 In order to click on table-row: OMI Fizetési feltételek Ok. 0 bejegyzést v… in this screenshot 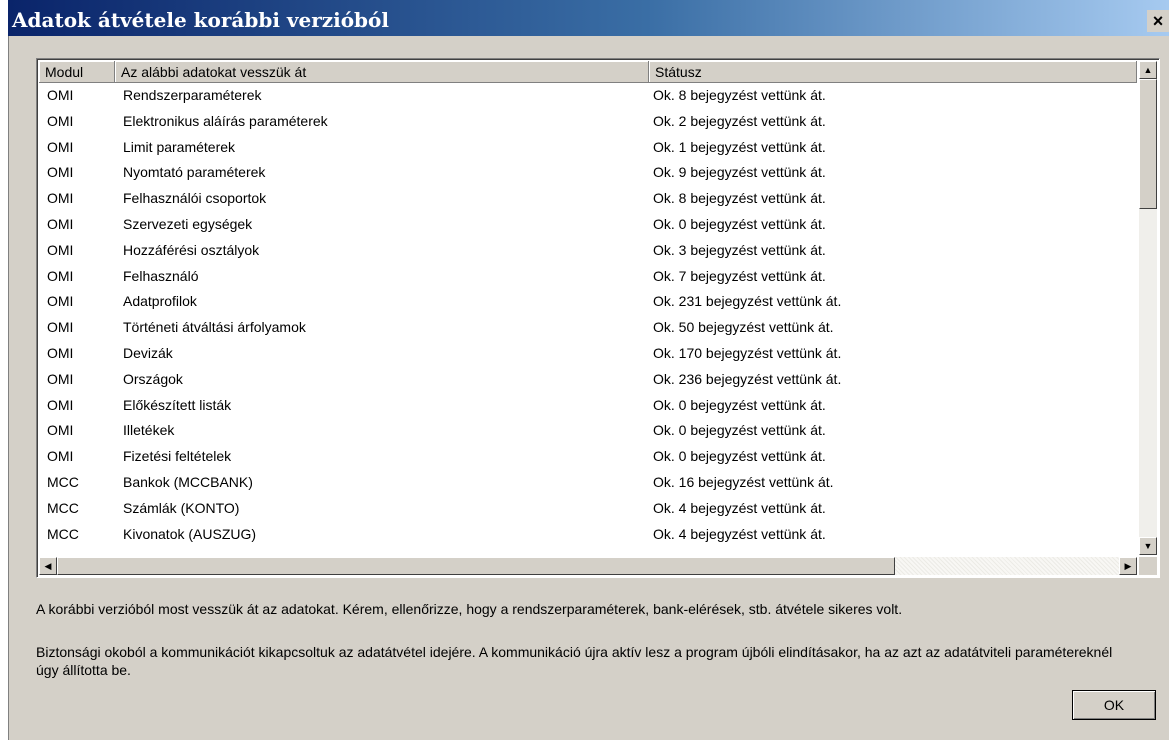, I will do `click(588, 457)`.